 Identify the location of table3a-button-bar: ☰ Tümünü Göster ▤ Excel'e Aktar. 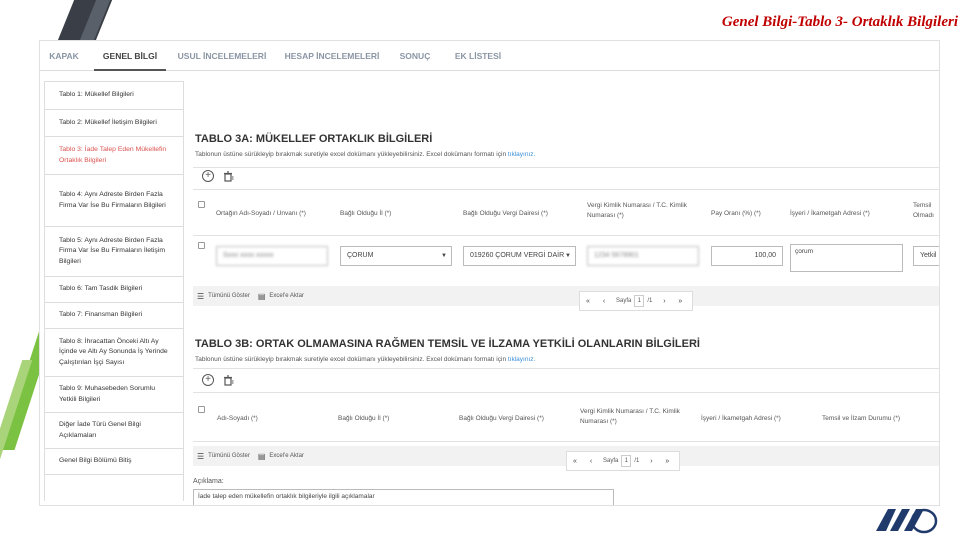
(566, 296).